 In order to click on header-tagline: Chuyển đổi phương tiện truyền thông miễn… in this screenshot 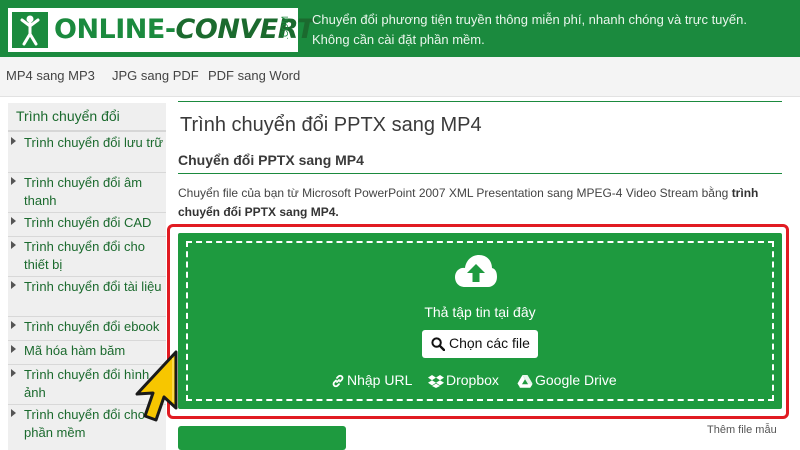, I will do `click(529, 29)`.